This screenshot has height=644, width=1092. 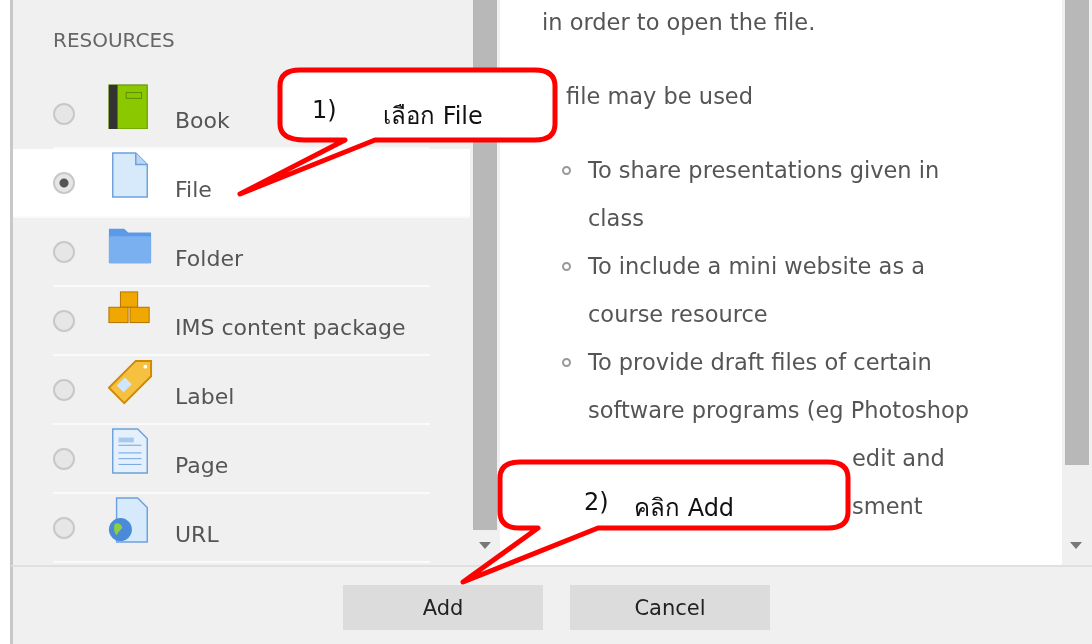 I want to click on option-label: File, so click(x=193, y=189).